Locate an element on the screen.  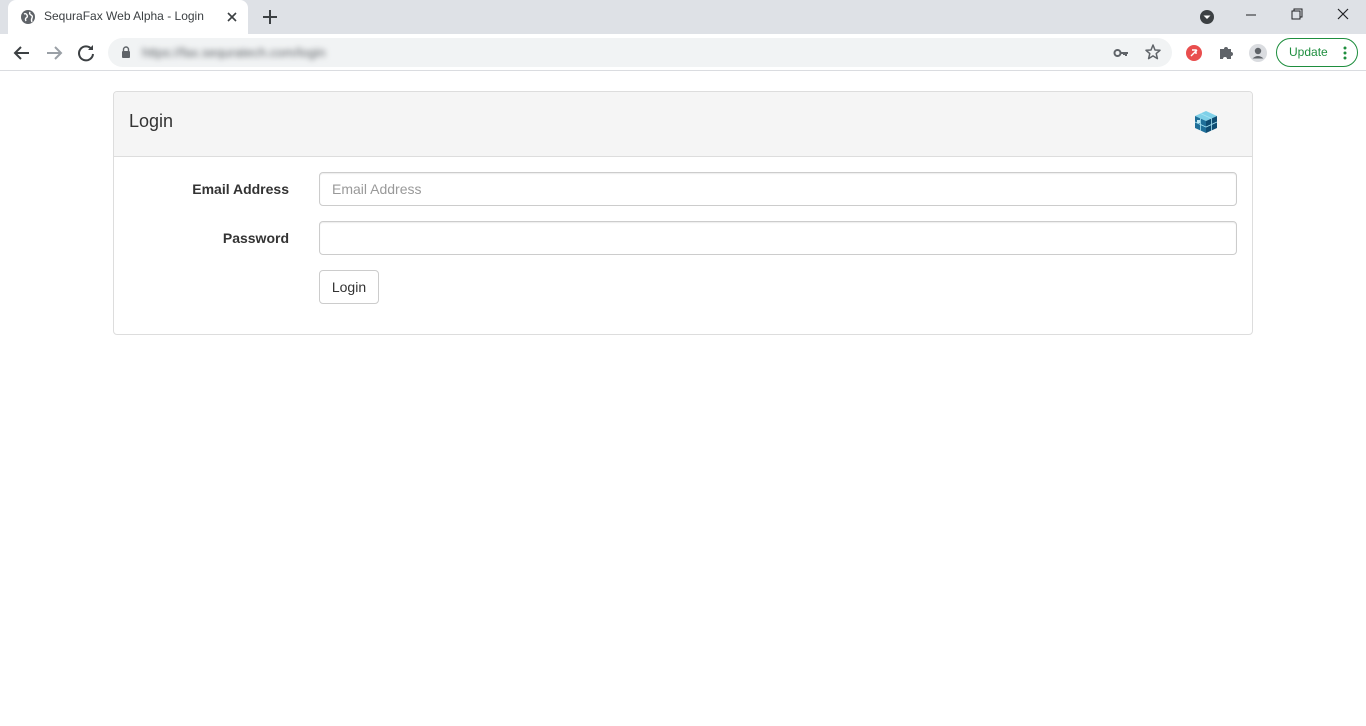
panel-heading: Login is located at coordinates (683, 124).